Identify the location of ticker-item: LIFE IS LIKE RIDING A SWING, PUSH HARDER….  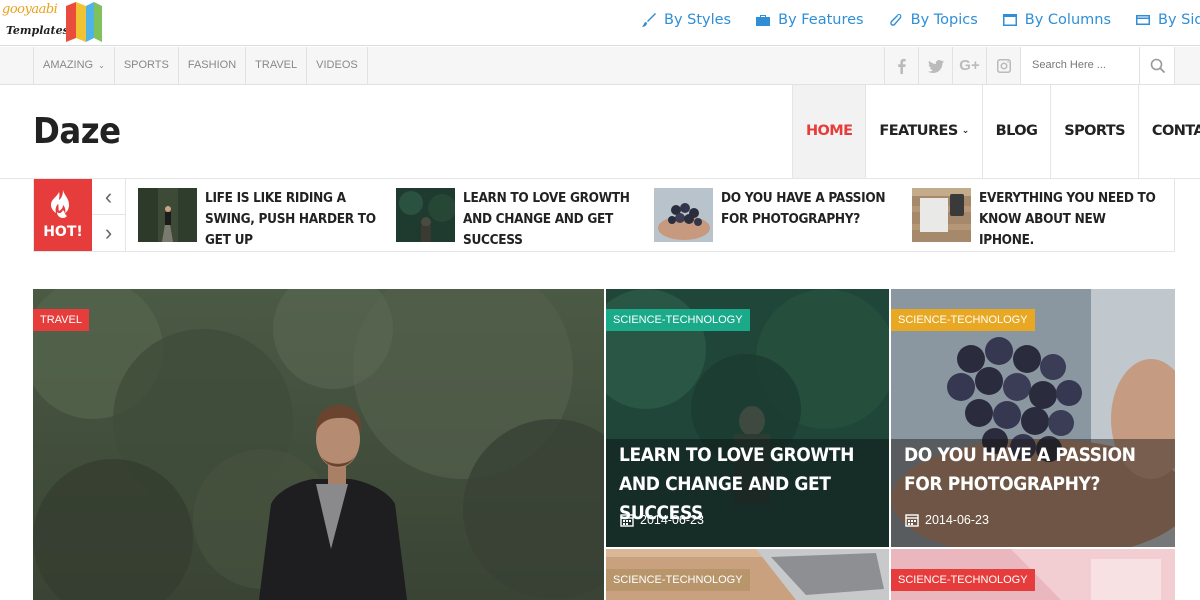
(261, 218).